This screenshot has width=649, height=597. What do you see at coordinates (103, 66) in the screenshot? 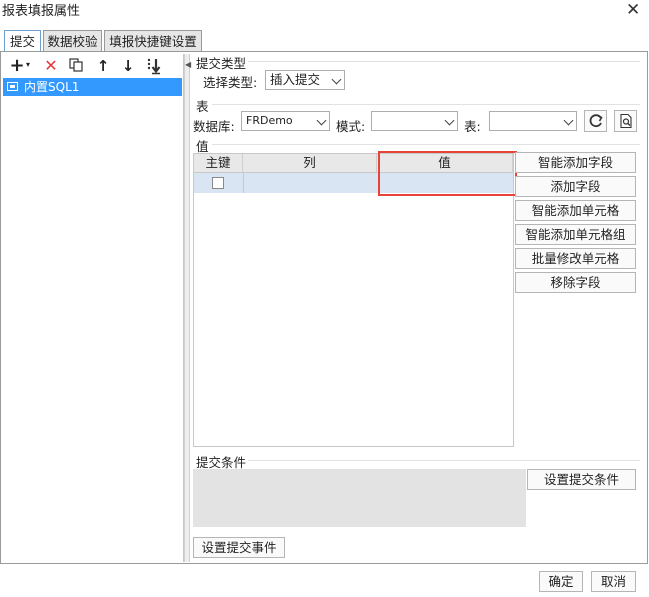
I see `move-up-icon: ↑` at bounding box center [103, 66].